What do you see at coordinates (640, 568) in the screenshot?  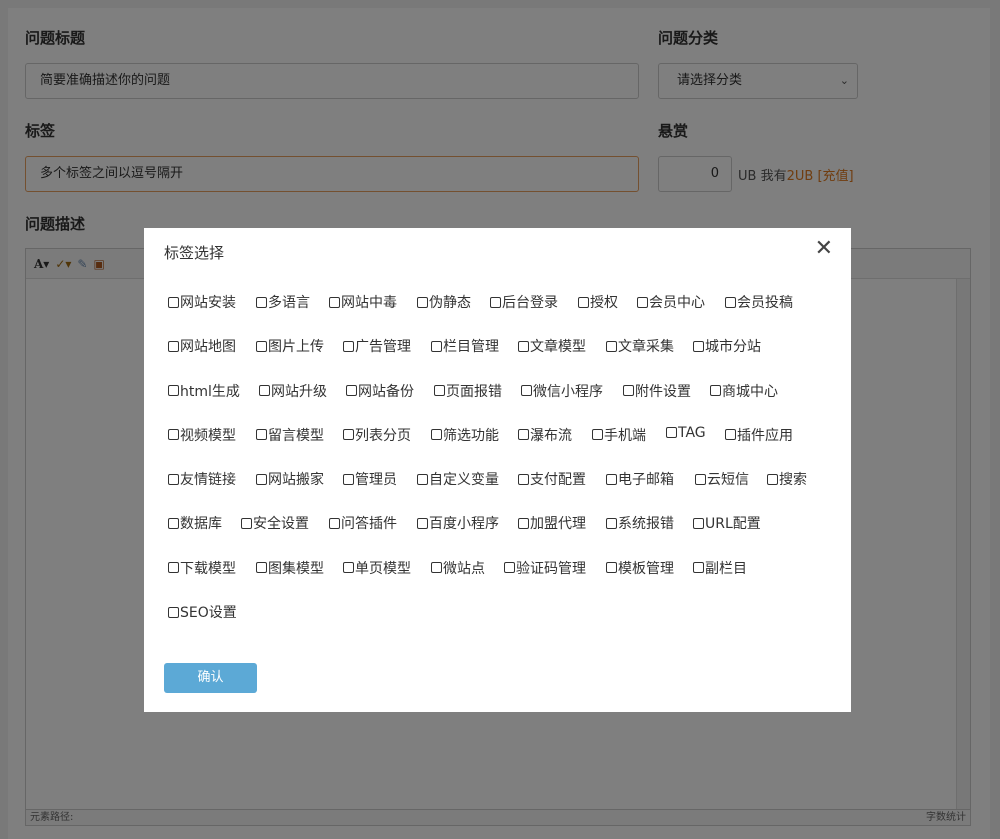 I see `tag-option: 模板管理` at bounding box center [640, 568].